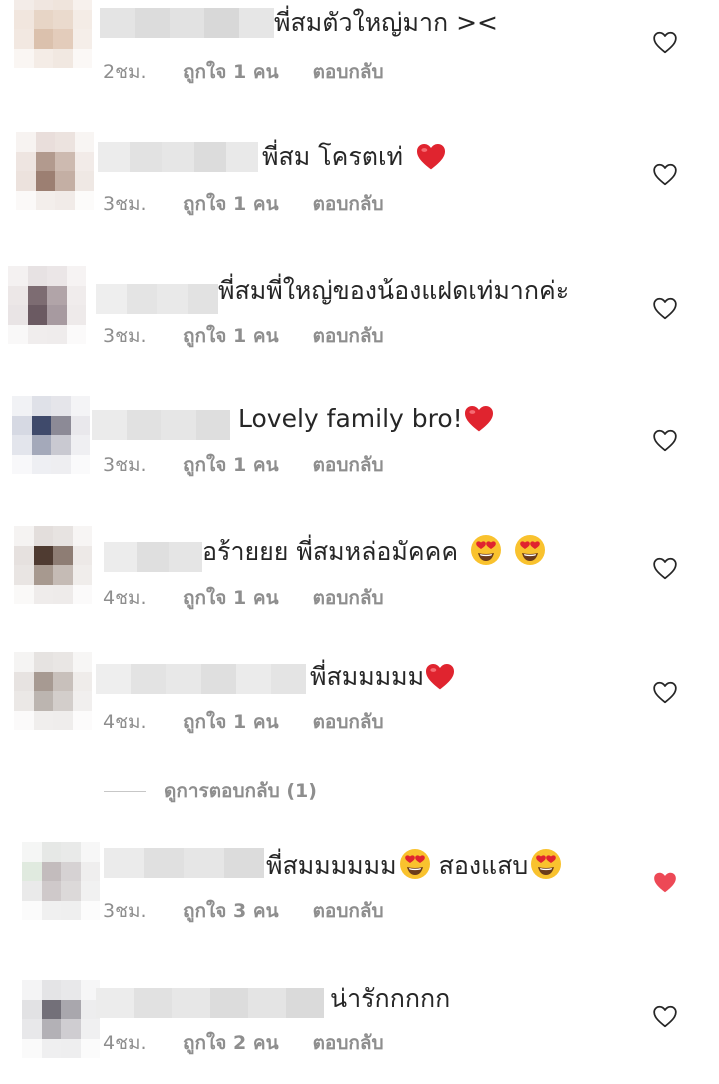  Describe the element at coordinates (359, 1029) in the screenshot. I see `comment-item: น่ารักกกกก 4ชม. ถูกใจ 2 คน ตอบกลับ` at that location.